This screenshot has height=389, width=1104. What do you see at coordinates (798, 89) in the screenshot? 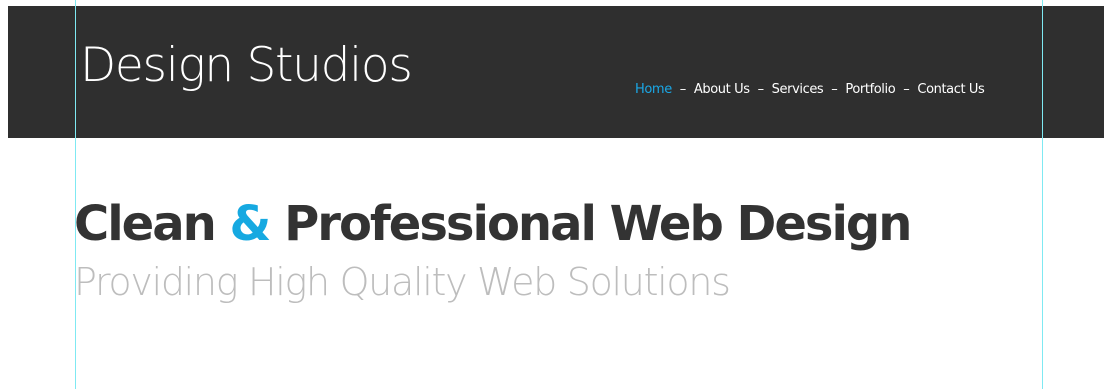
I see `nav-item-services: Services` at bounding box center [798, 89].